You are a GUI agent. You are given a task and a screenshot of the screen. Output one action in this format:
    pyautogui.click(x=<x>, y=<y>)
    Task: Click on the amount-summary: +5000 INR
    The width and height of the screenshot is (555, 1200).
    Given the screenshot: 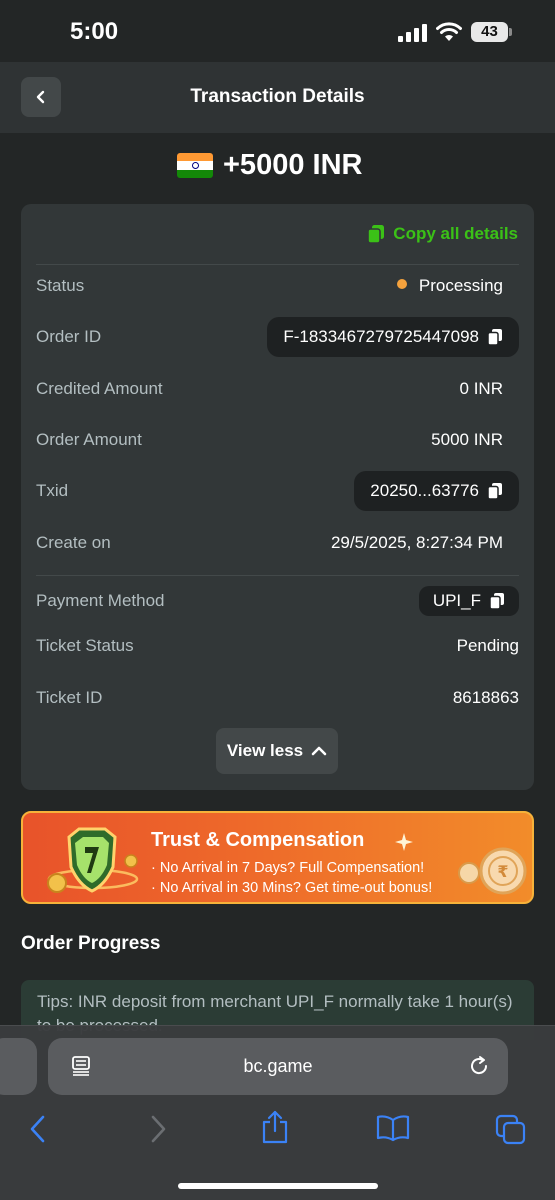 What is the action you would take?
    pyautogui.click(x=277, y=167)
    